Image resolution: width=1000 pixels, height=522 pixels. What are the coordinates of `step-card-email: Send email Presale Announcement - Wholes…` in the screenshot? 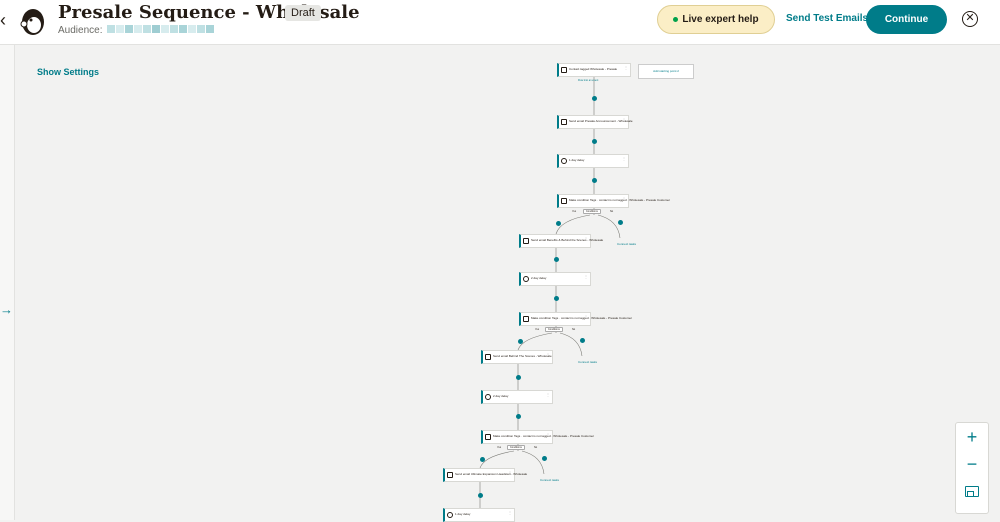 It's located at (595, 122).